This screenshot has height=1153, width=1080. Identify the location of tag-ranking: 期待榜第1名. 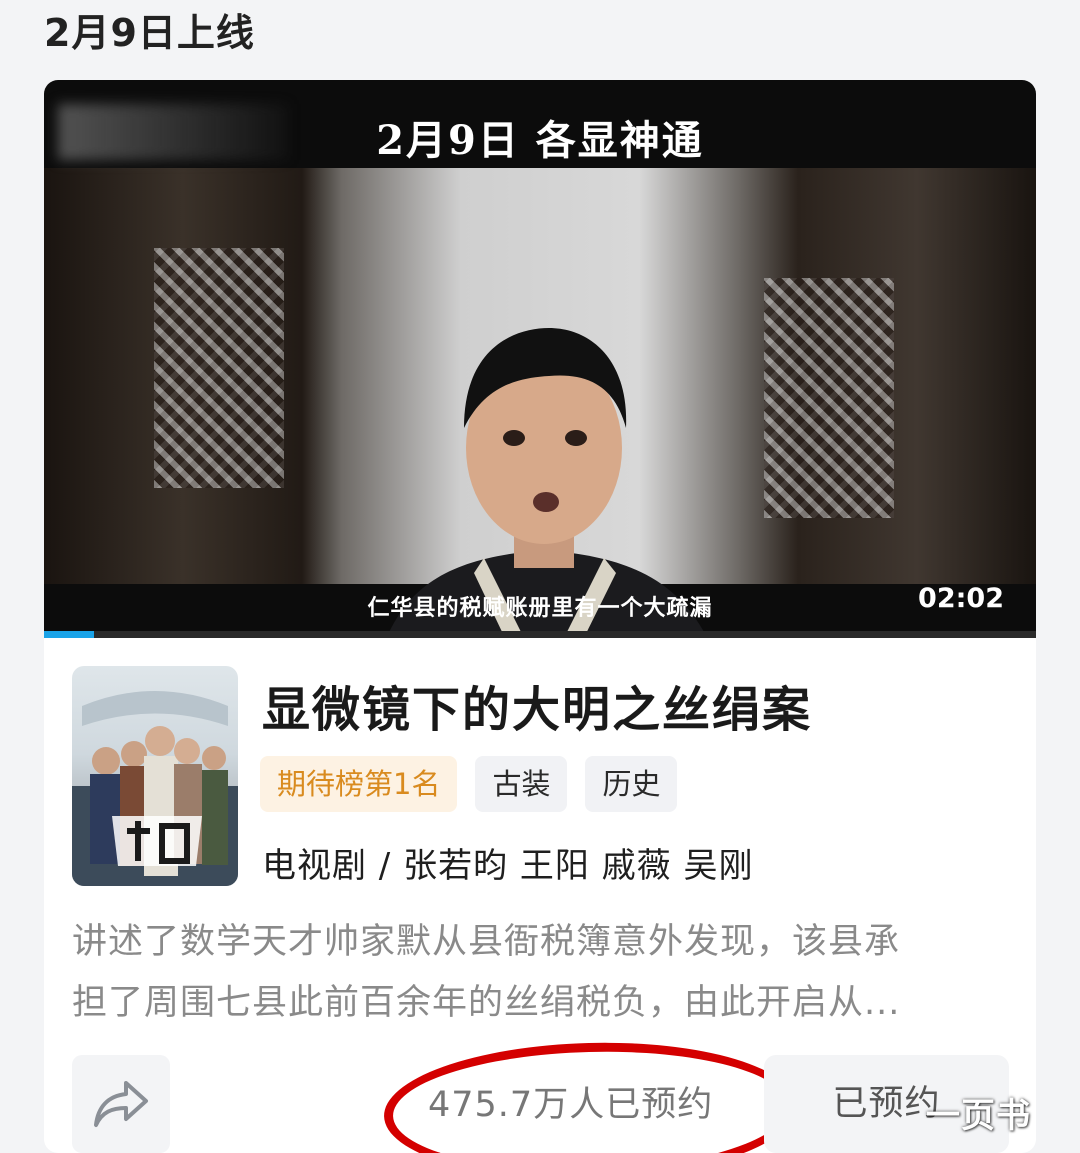
(359, 784).